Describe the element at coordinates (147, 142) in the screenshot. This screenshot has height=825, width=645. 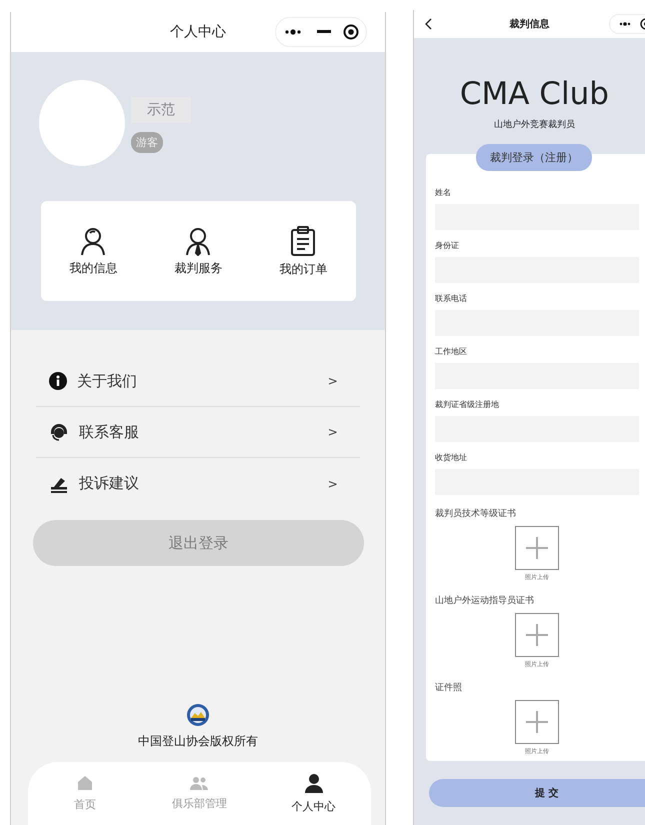
I see `role-badge: 游客` at that location.